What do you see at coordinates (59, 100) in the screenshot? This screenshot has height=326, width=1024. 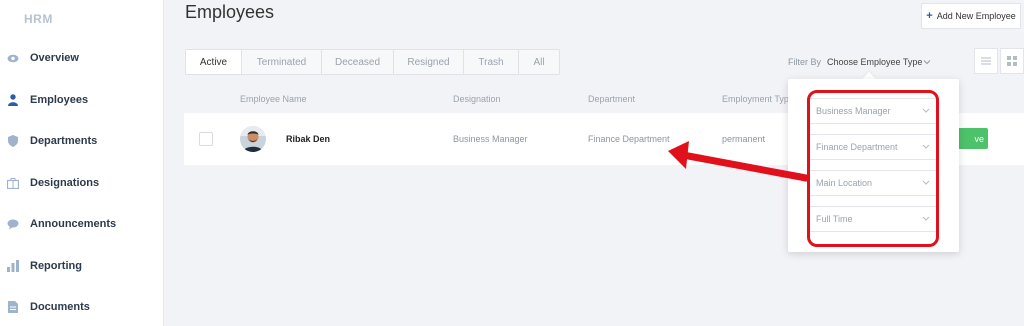 I see `sidebar-item-label: Employees` at bounding box center [59, 100].